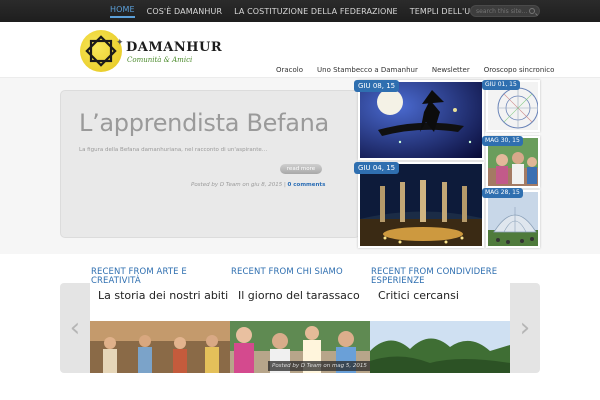 The width and height of the screenshot is (600, 400). I want to click on top-nav-cos-e-damanhur: COS'È DAMANHUR, so click(184, 11).